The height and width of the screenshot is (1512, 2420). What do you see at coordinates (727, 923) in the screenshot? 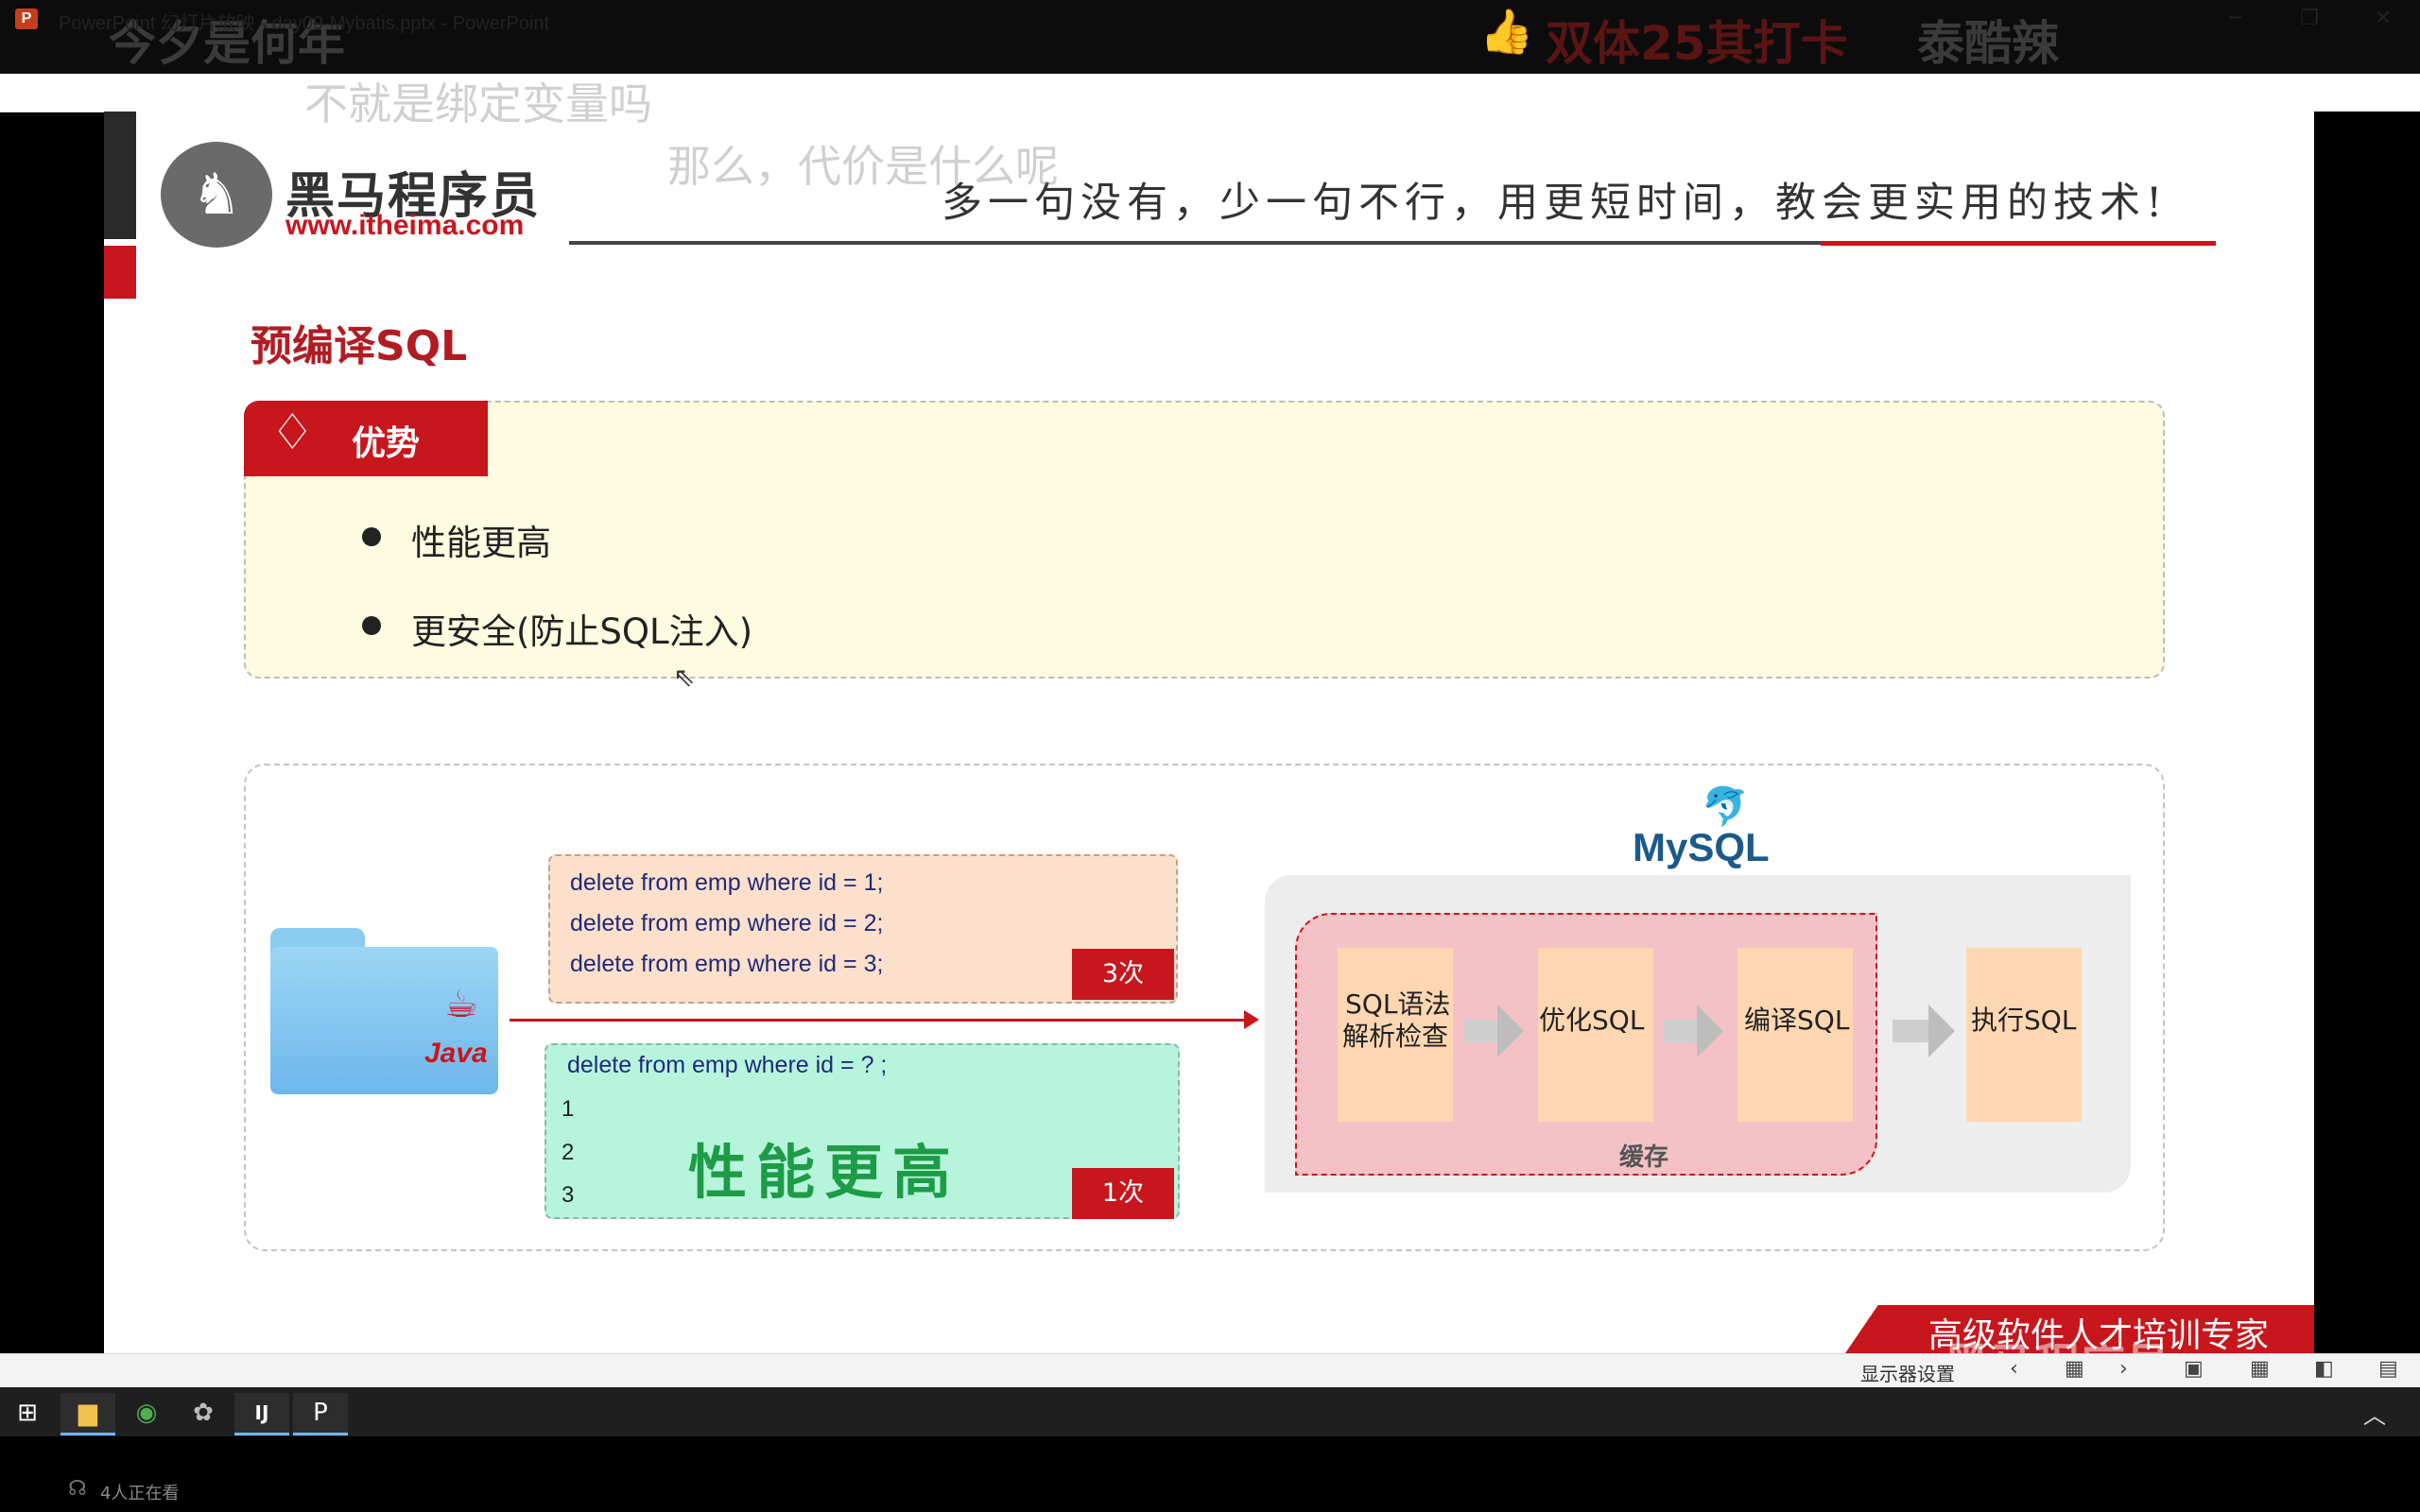
I see `code-line: delete from emp where id = 2;` at bounding box center [727, 923].